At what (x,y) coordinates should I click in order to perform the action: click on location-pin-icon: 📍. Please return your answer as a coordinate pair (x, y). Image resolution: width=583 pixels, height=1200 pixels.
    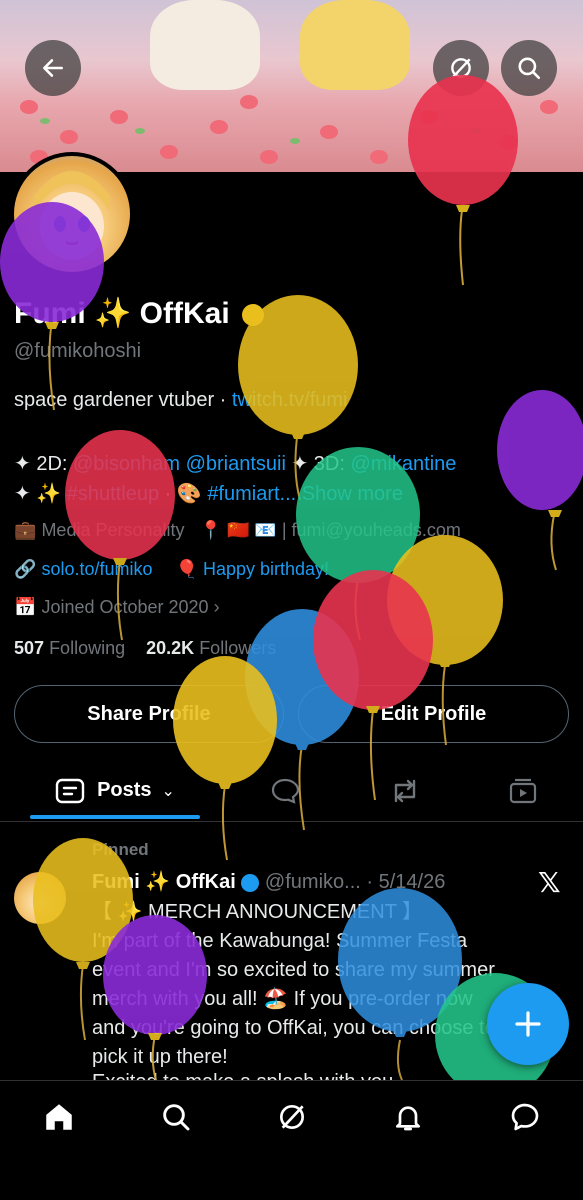
    Looking at the image, I should click on (210, 530).